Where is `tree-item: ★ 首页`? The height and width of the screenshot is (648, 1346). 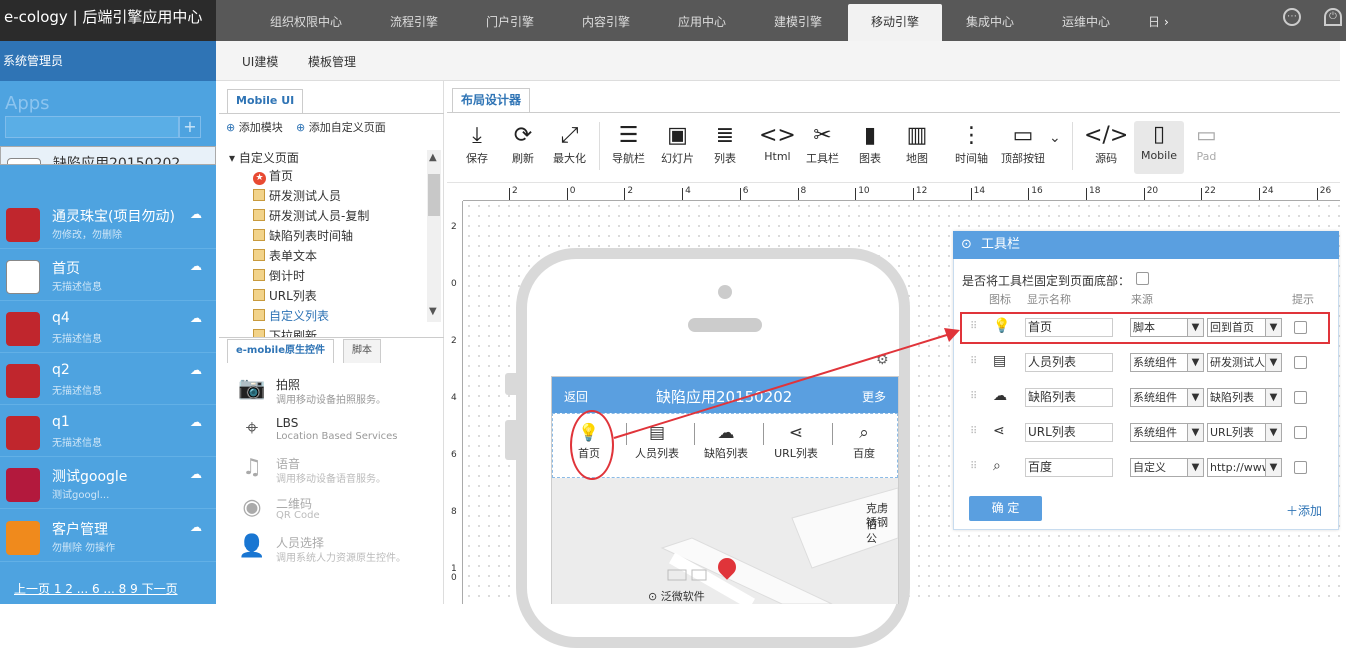 tree-item: ★ 首页 is located at coordinates (273, 176).